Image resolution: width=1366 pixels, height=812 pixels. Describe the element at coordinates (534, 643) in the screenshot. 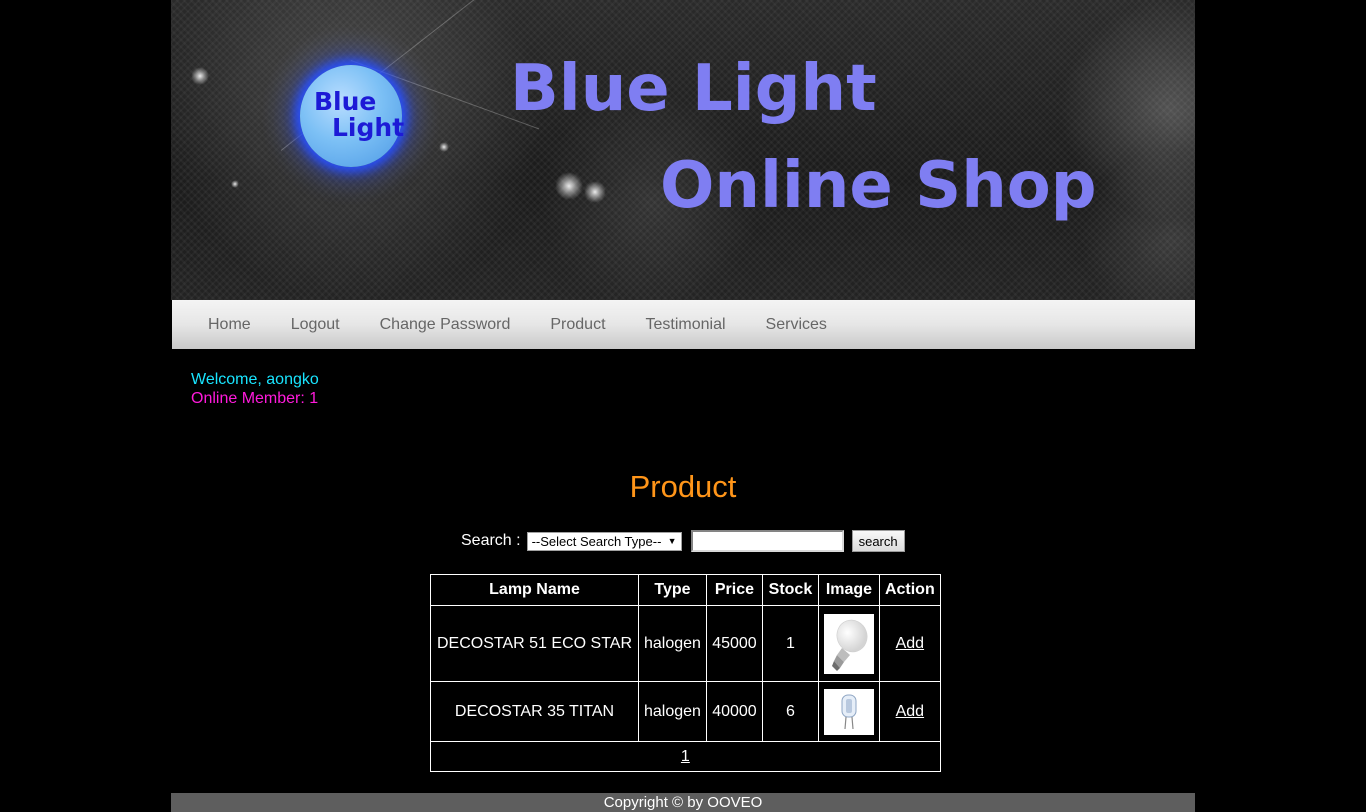

I see `cell-lamp-name: DECOSTAR 51 ECO STAR` at that location.